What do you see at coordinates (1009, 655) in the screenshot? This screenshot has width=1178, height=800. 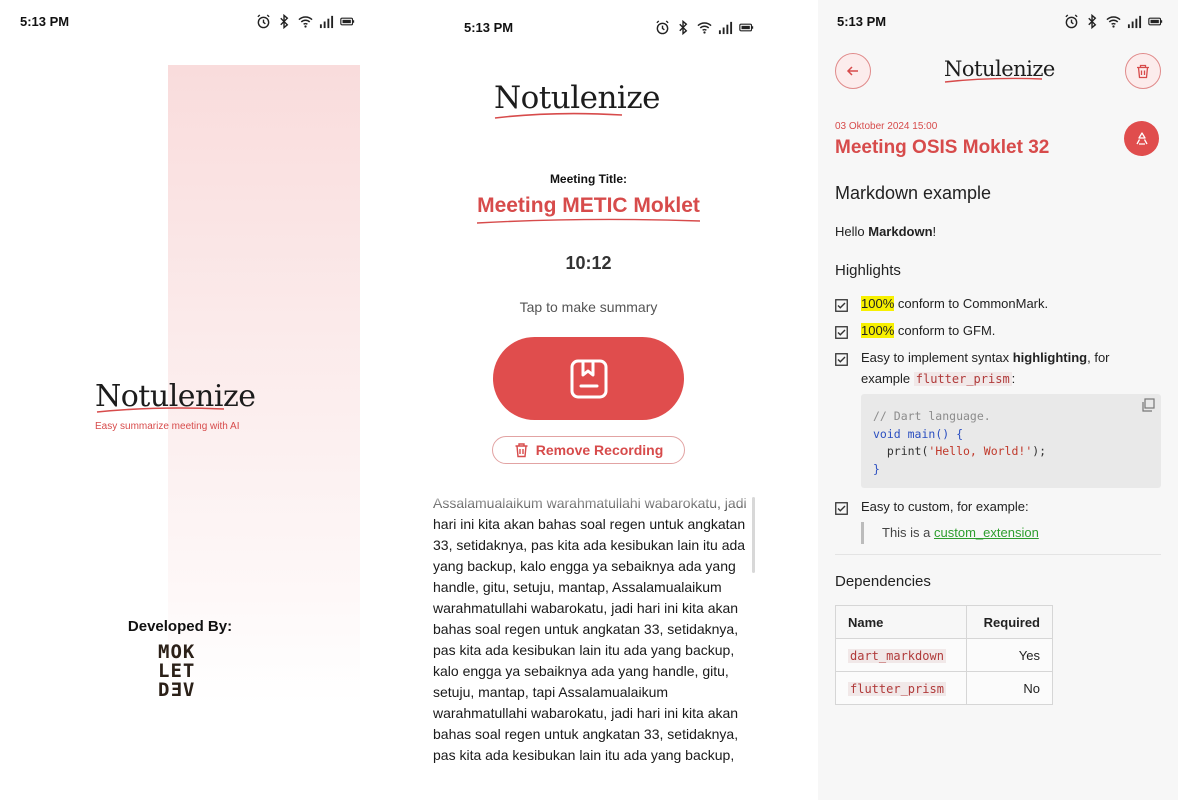 I see `table-cell: Yes` at bounding box center [1009, 655].